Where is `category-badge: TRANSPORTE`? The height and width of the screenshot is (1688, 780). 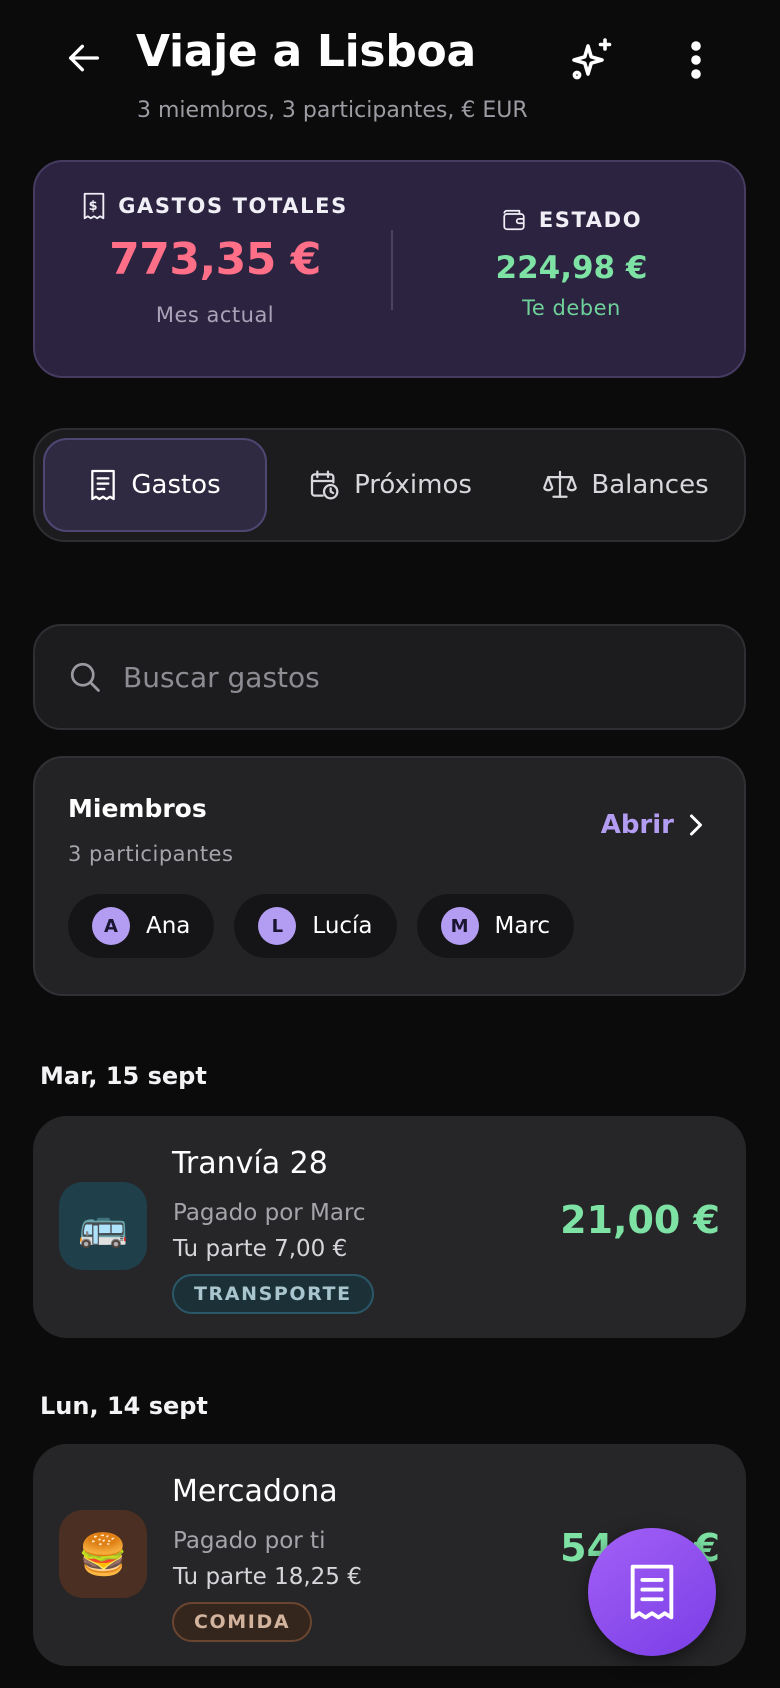
category-badge: TRANSPORTE is located at coordinates (273, 1294).